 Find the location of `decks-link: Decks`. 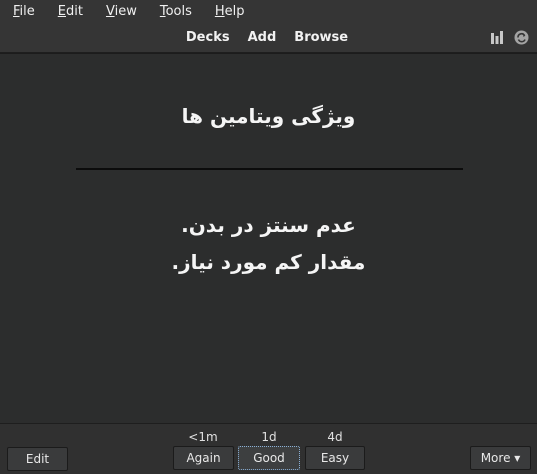

decks-link: Decks is located at coordinates (208, 37).